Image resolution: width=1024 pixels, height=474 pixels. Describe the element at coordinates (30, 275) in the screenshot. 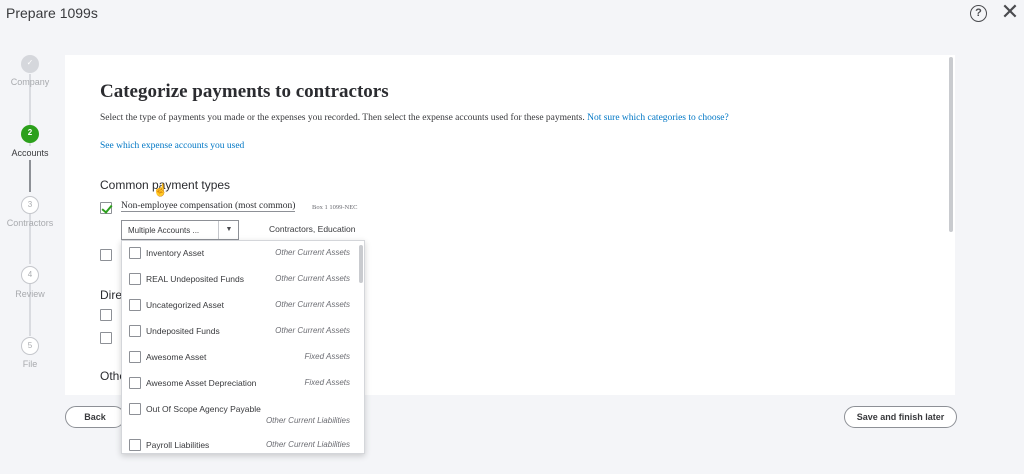

I see `step-review-number: 4` at that location.